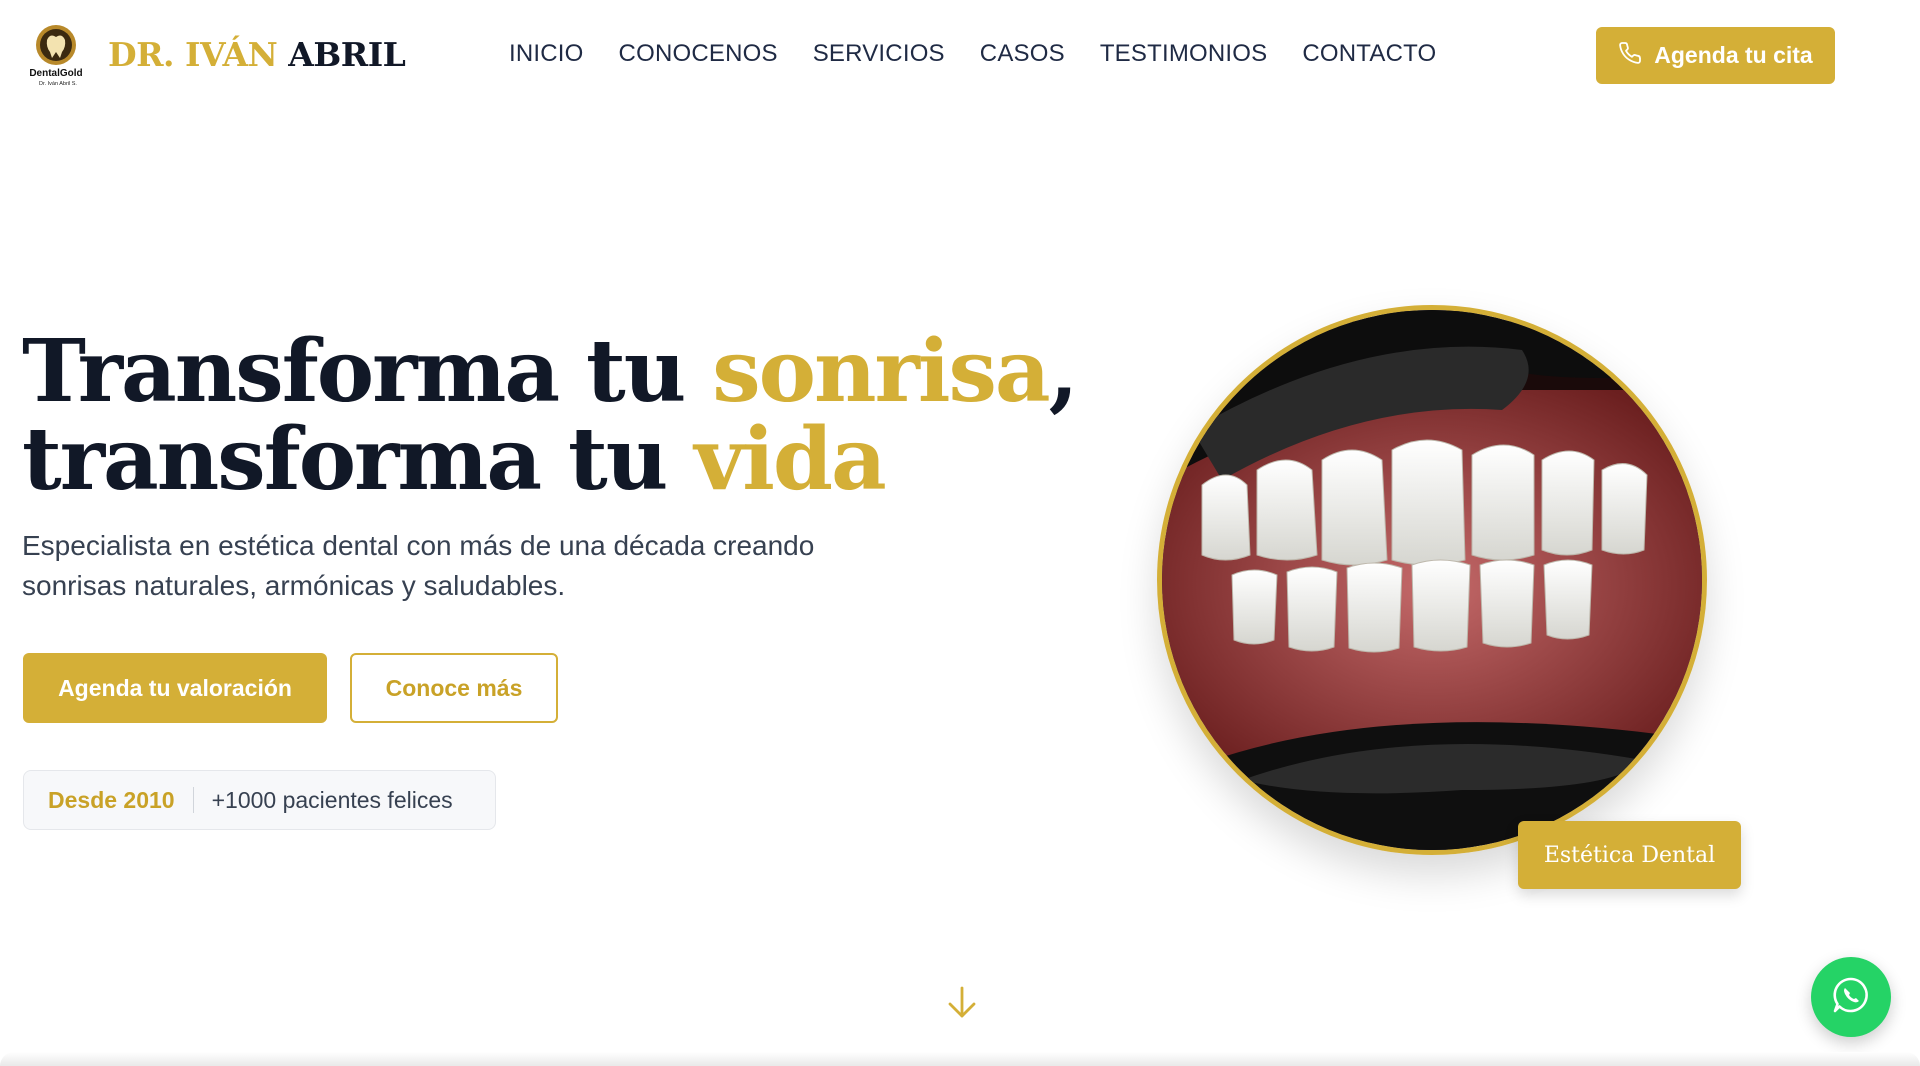 The image size is (1920, 1066). Describe the element at coordinates (111, 799) in the screenshot. I see `stat-since: Desde 2010` at that location.